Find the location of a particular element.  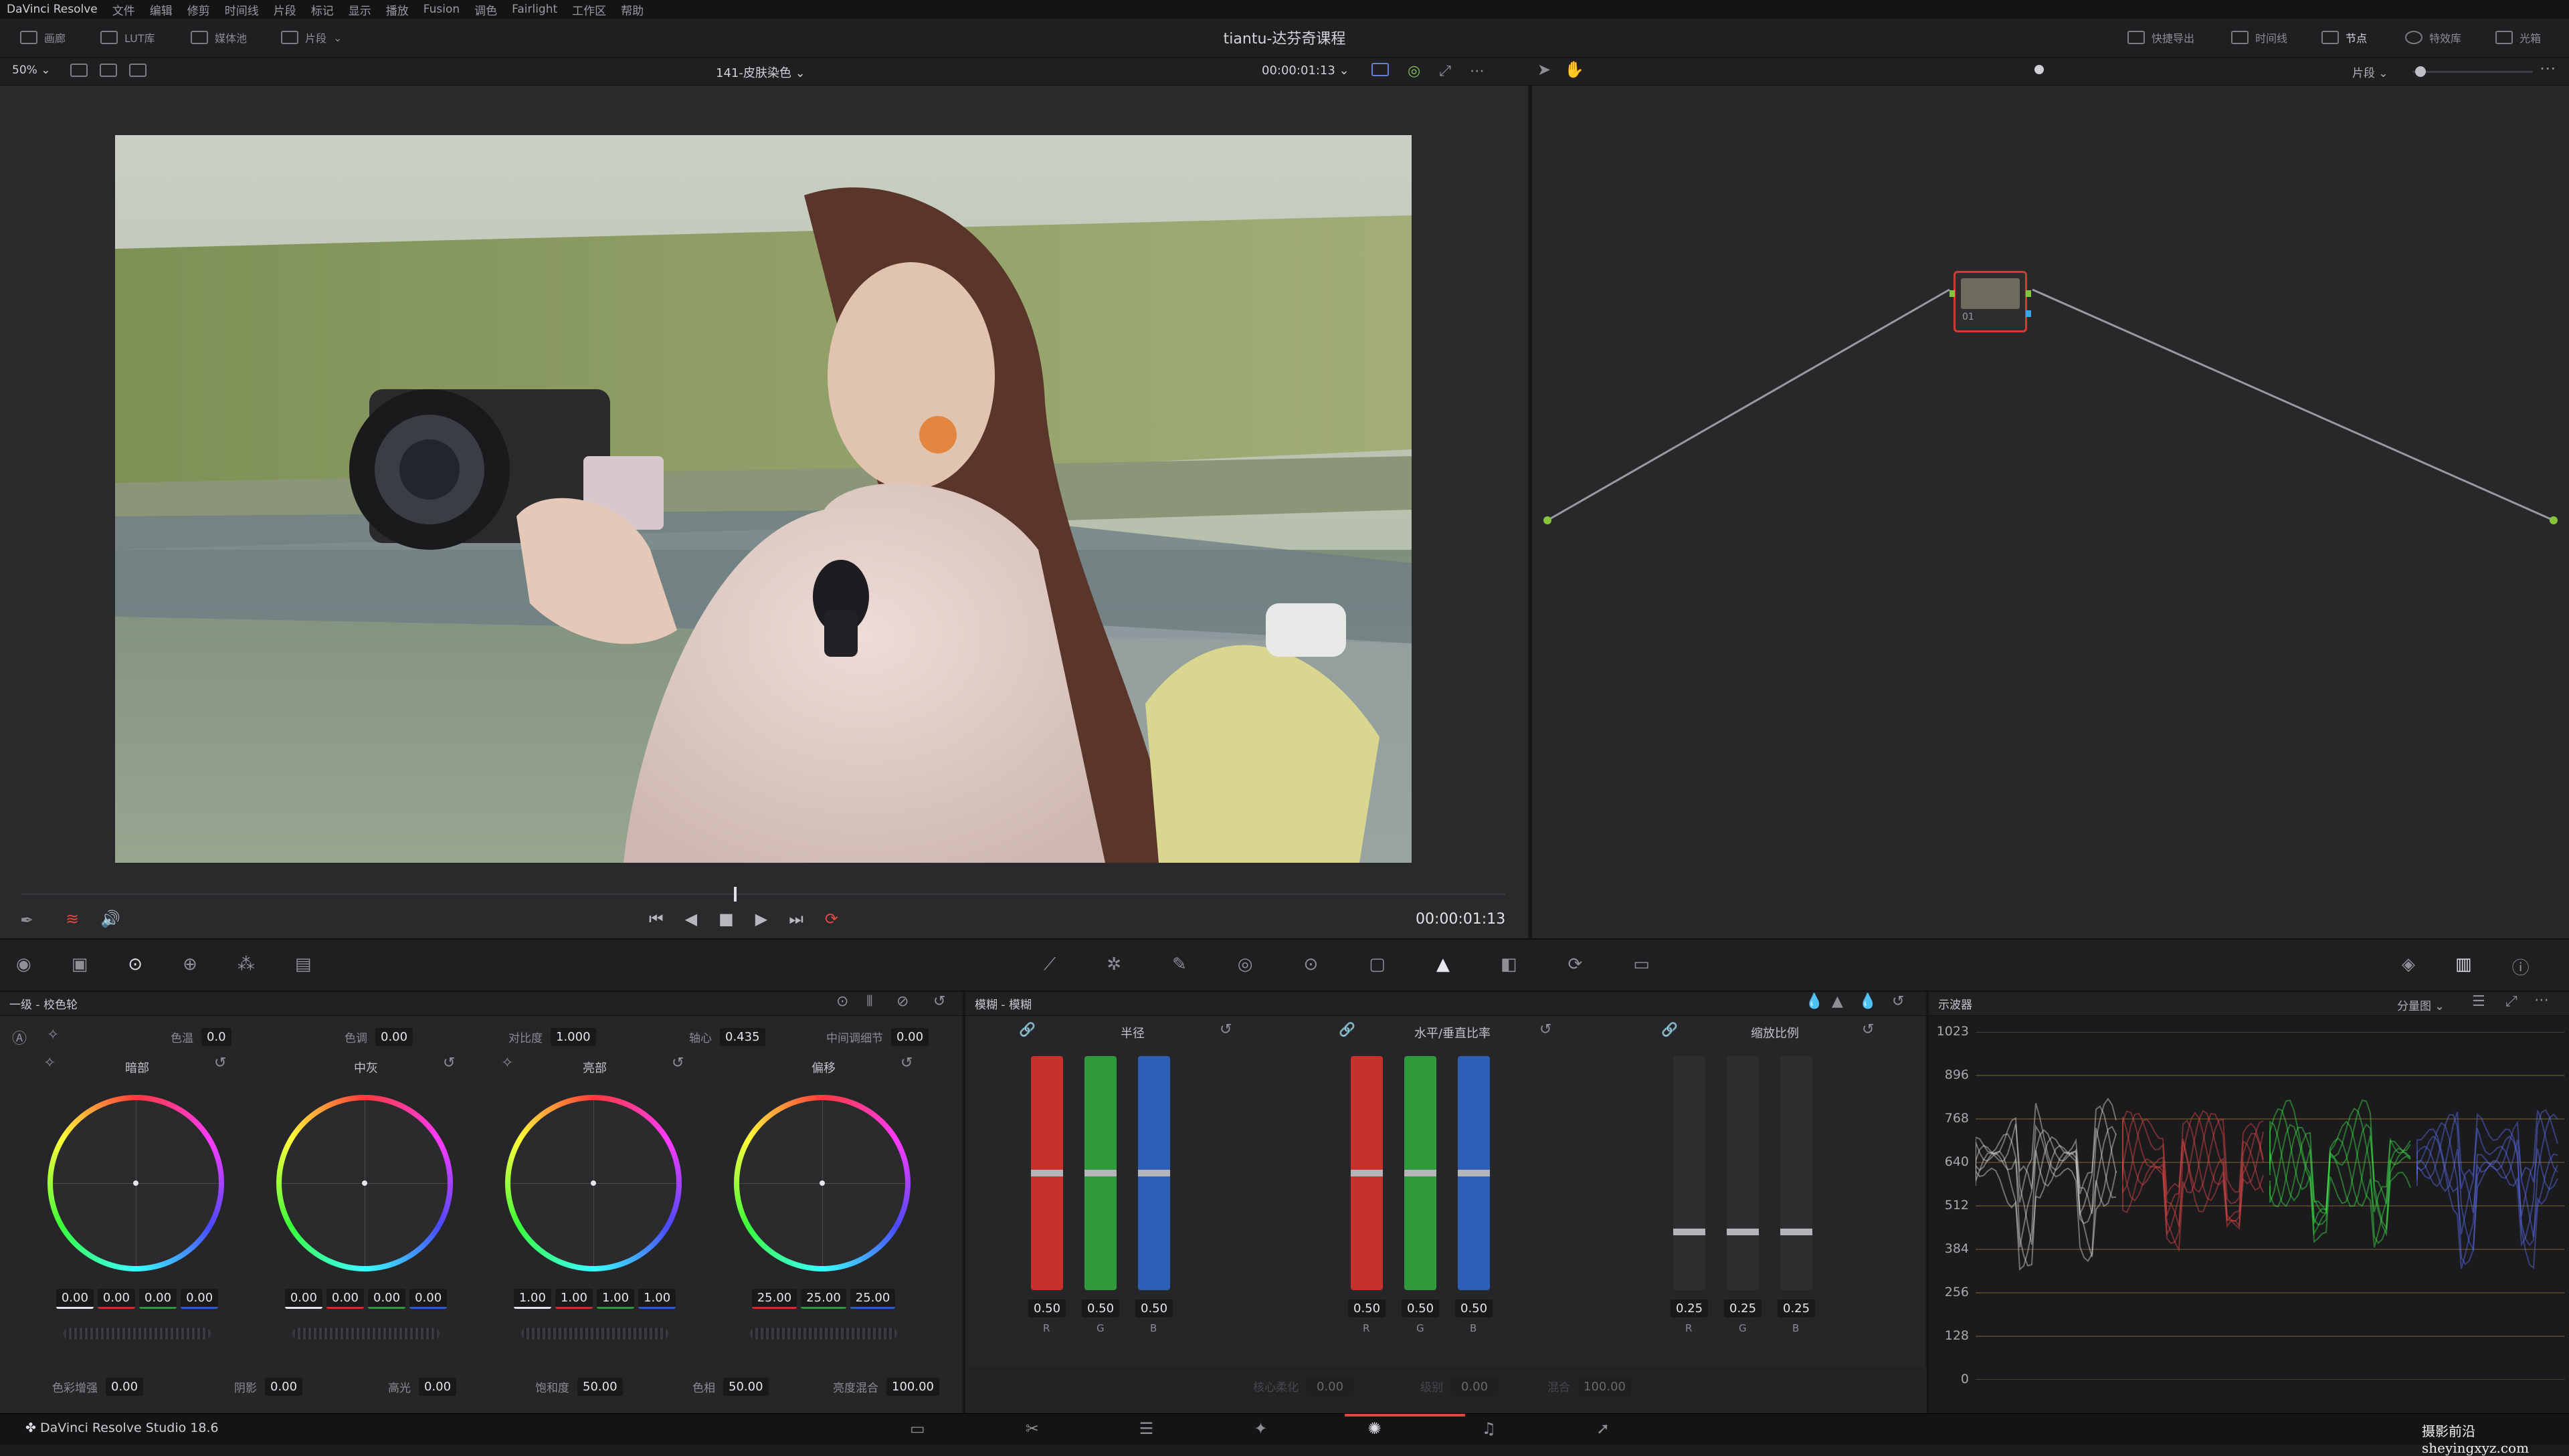

color-wheel-1: 中灰 ↺ 0.00 0.00 0.00 0.00 is located at coordinates (366, 1198).